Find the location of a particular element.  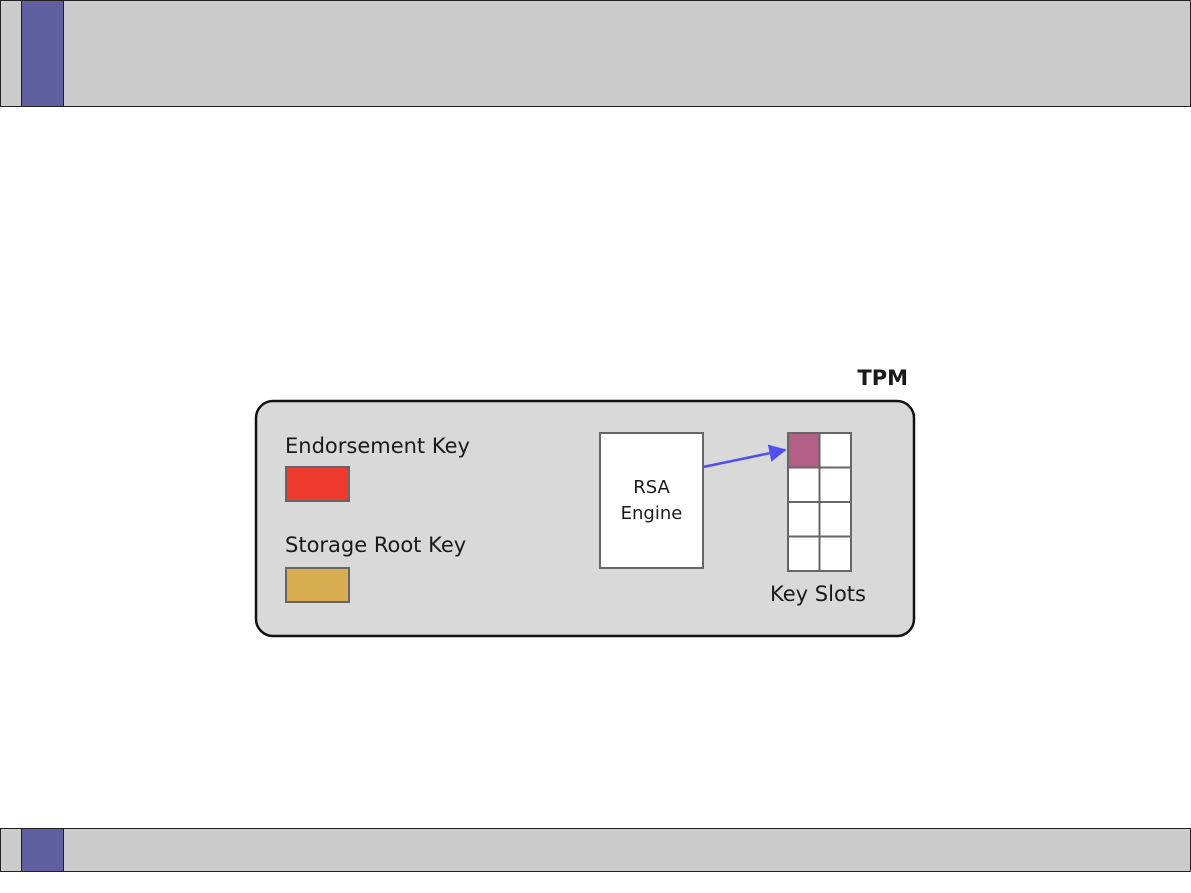

endorsement-key-label: Endorsement Key is located at coordinates (377, 446).